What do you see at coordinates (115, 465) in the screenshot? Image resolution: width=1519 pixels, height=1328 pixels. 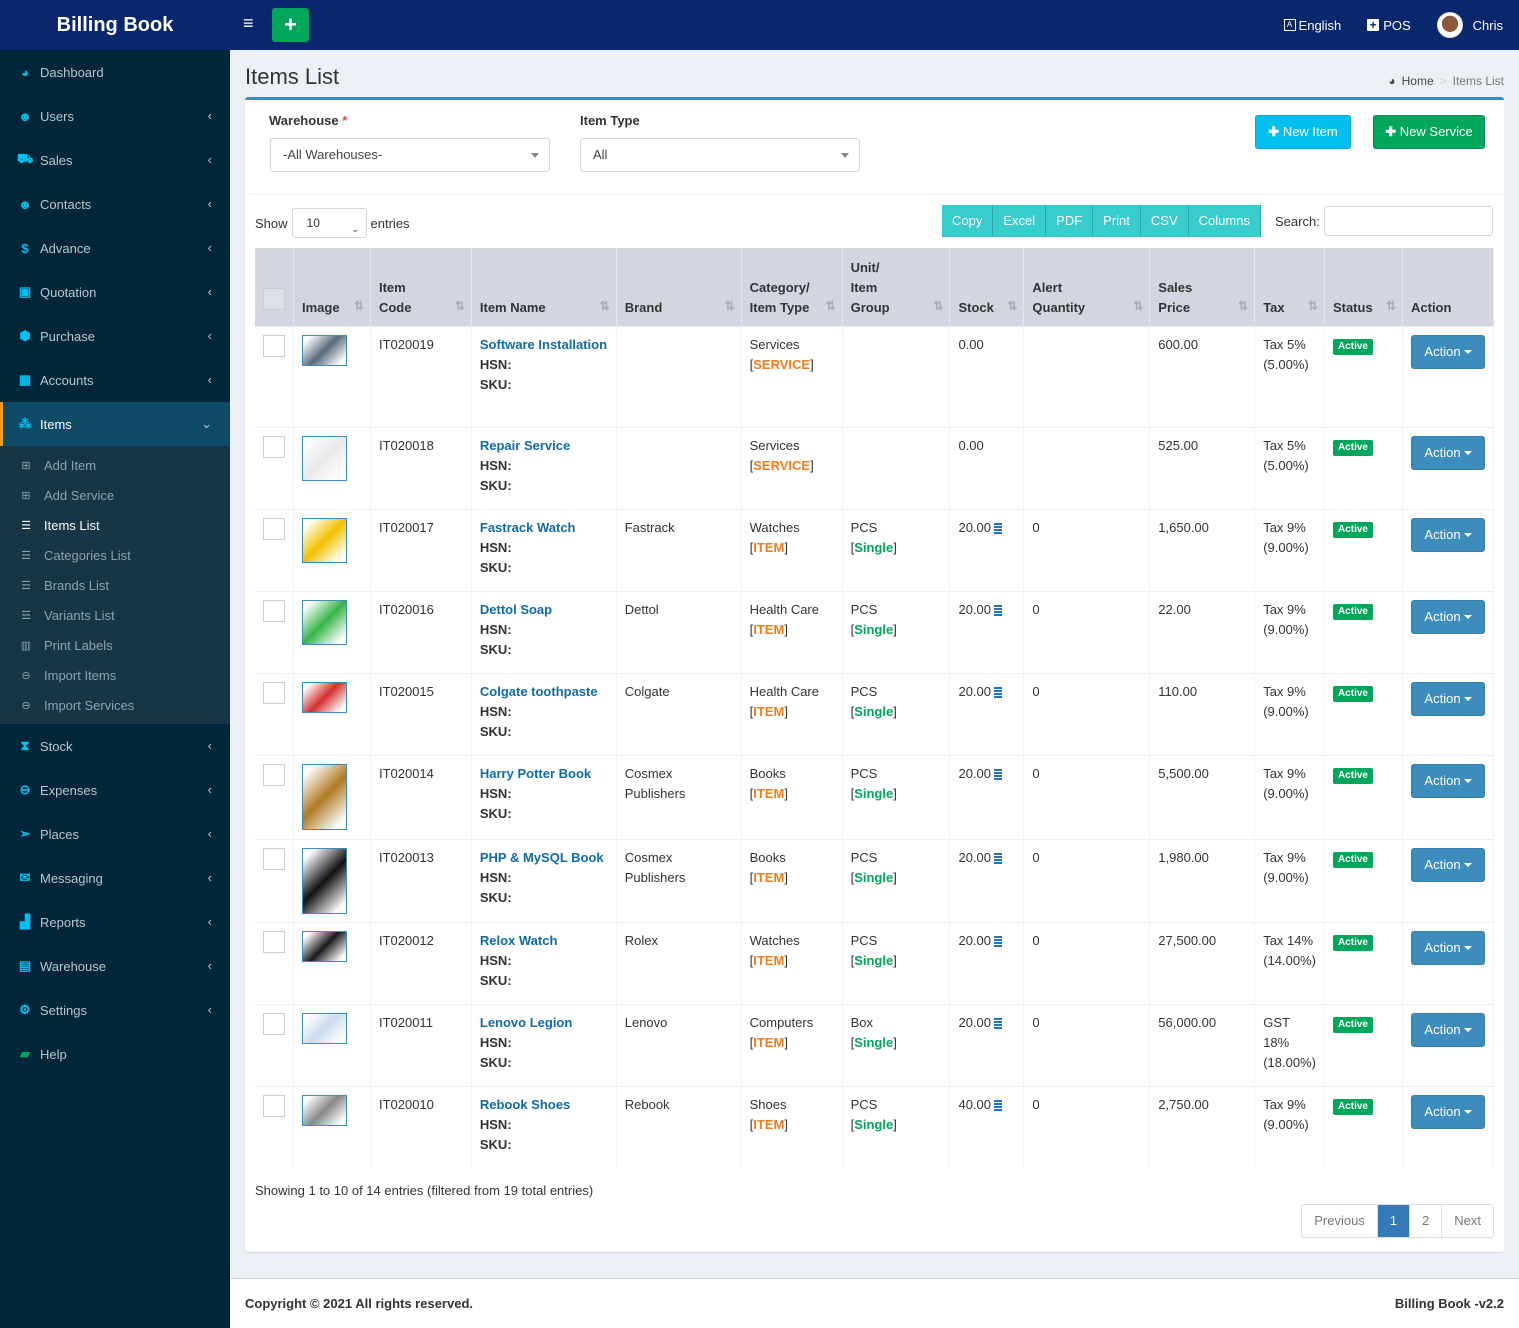 I see `submenu-add-item: ⊞ Add Item` at bounding box center [115, 465].